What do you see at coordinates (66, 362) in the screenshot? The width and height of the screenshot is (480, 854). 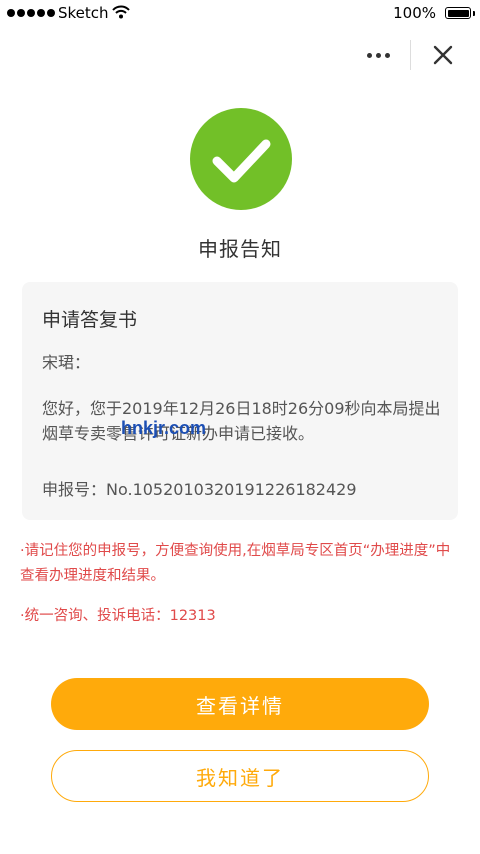 I see `card-greeting: 宋珺：` at bounding box center [66, 362].